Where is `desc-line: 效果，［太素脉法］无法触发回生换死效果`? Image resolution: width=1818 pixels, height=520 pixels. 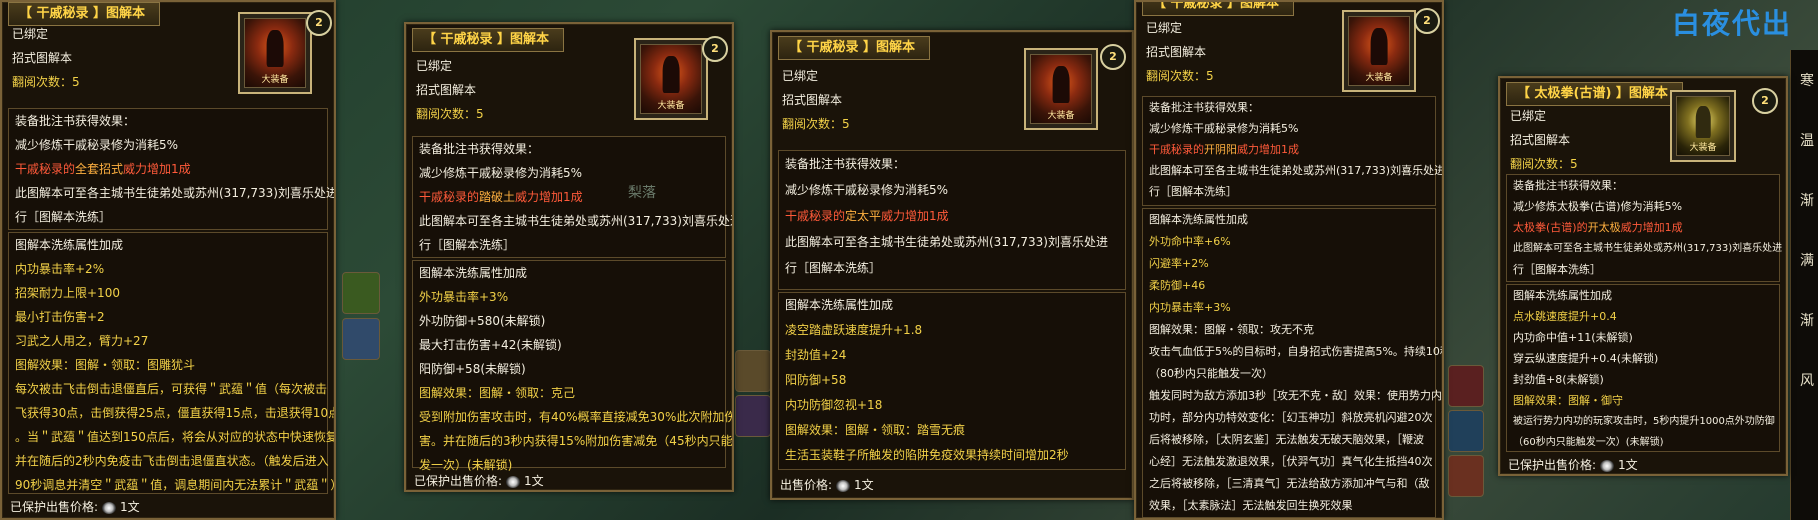
desc-line: 效果，［太素脉法］无法触发回生换死效果 is located at coordinates (1251, 505).